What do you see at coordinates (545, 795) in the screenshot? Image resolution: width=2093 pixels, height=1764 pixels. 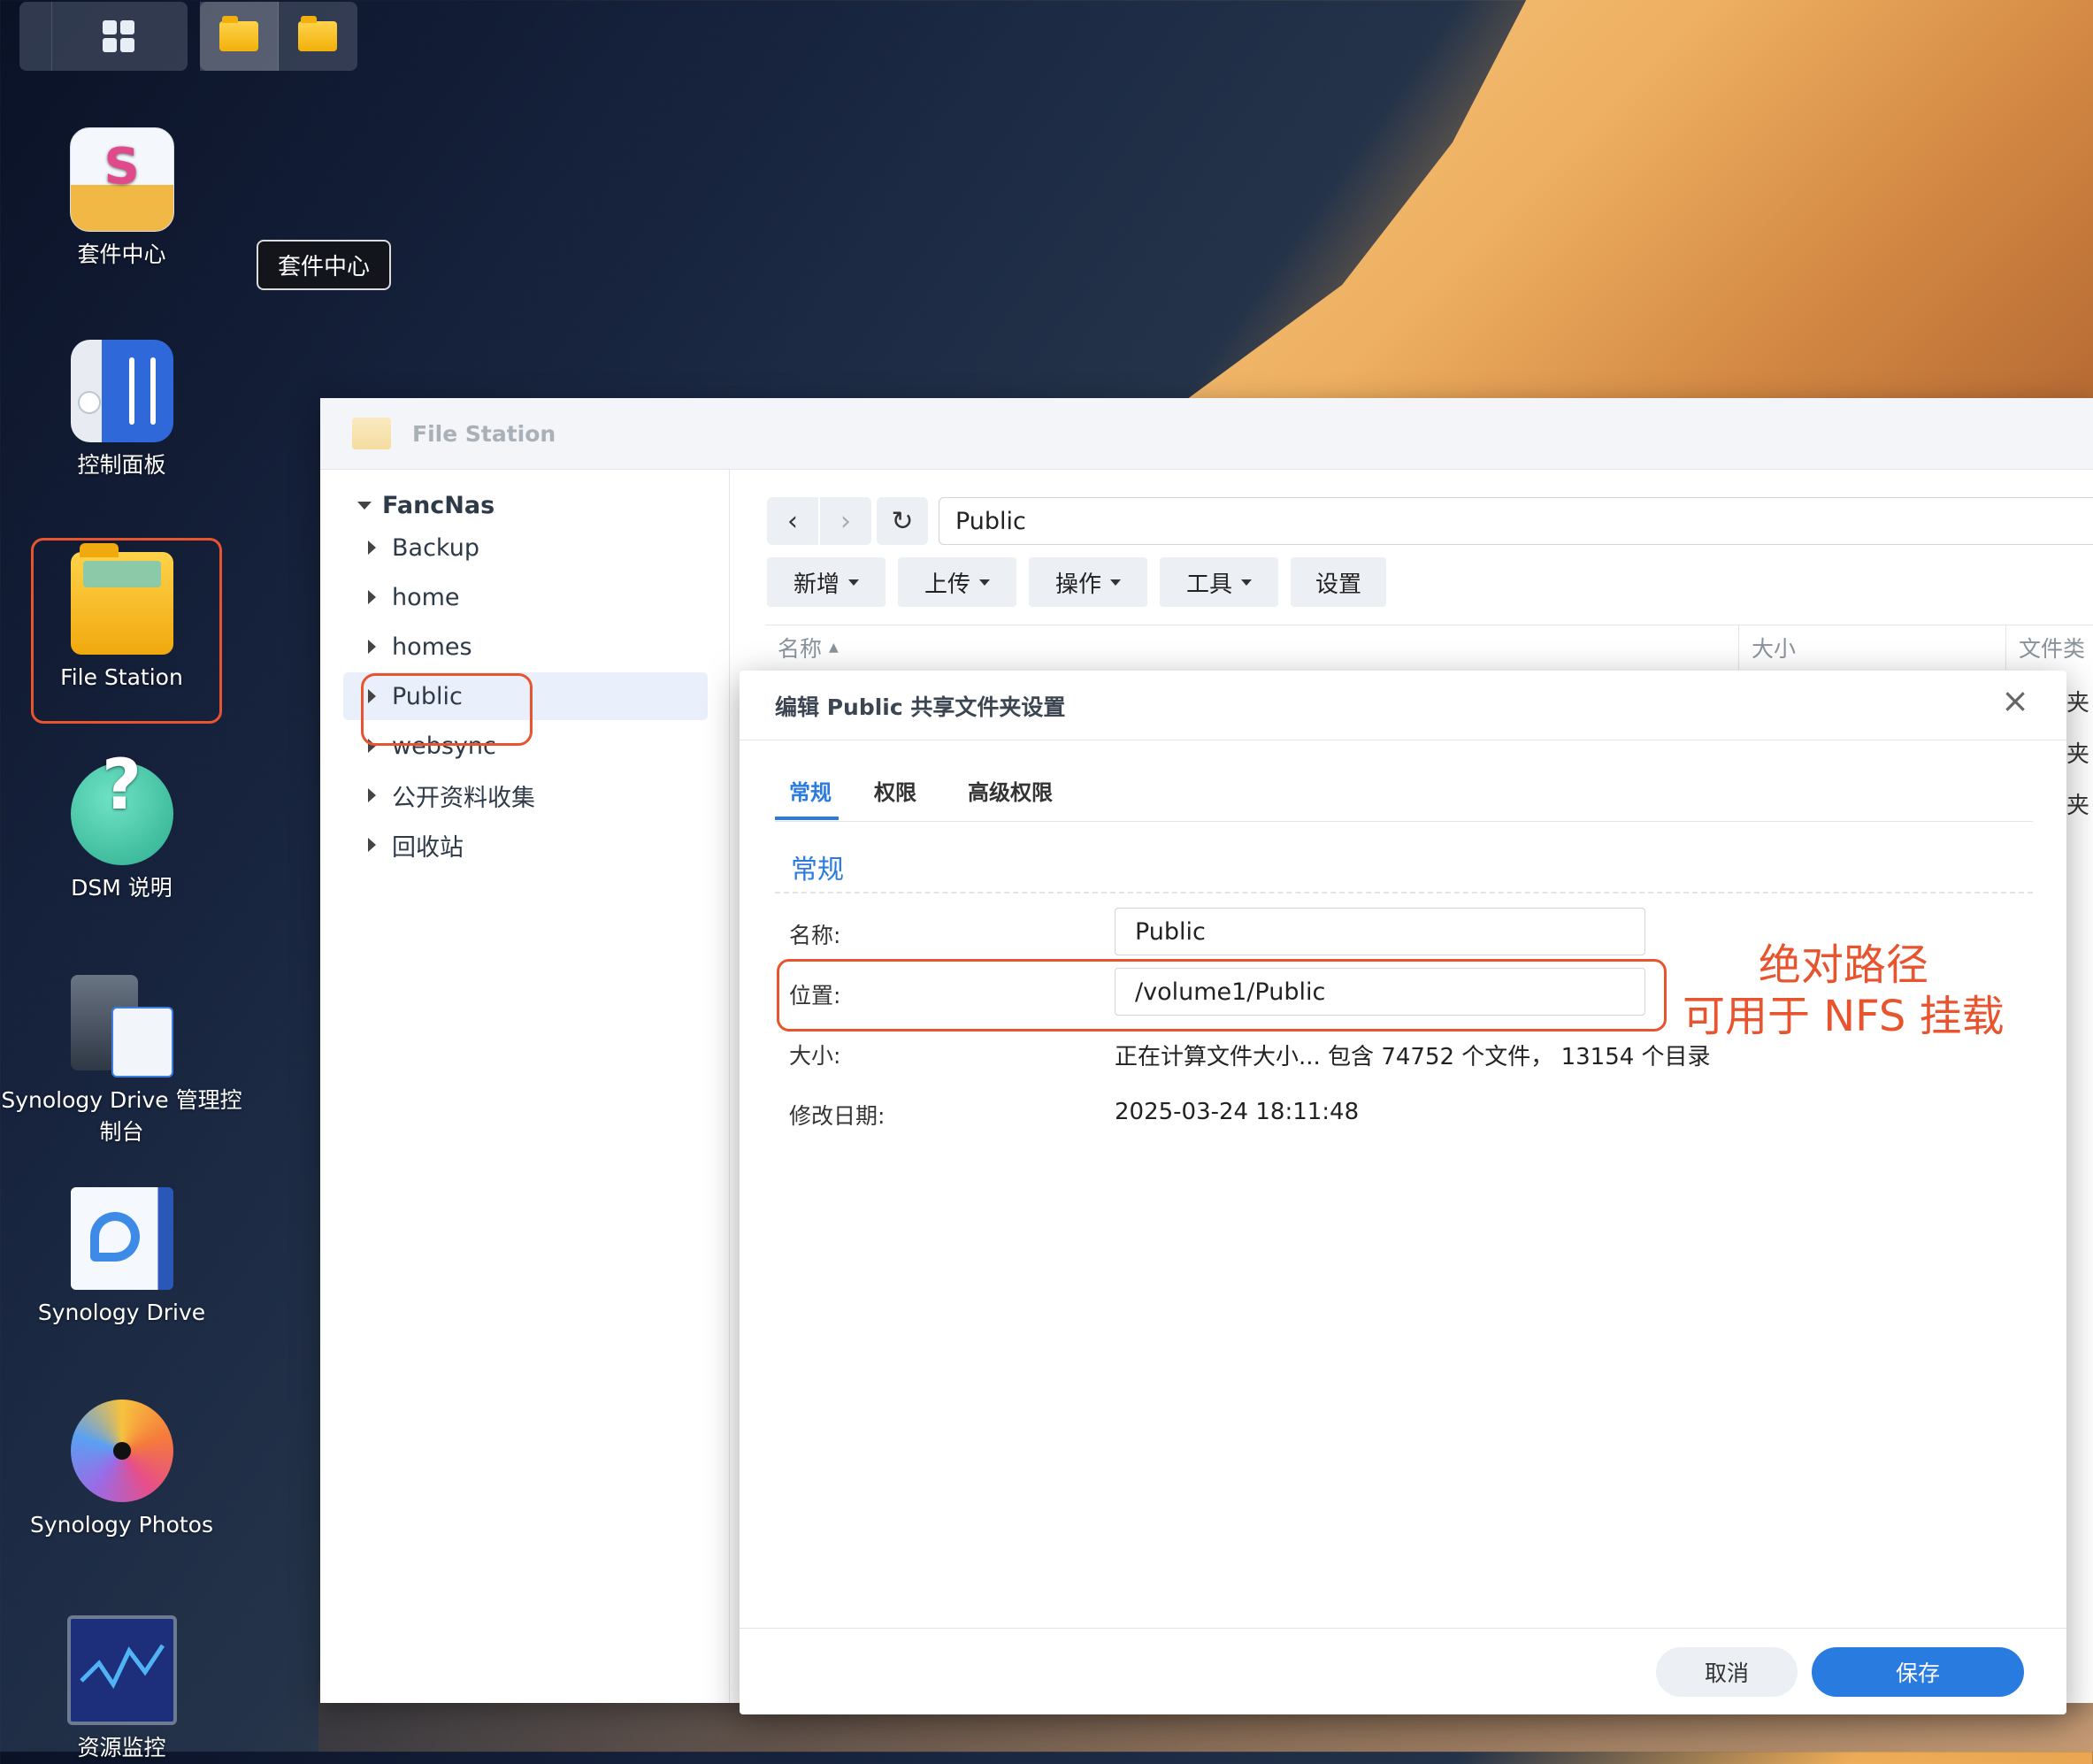 I see `tree-item-public-collection: 公开资料收集` at bounding box center [545, 795].